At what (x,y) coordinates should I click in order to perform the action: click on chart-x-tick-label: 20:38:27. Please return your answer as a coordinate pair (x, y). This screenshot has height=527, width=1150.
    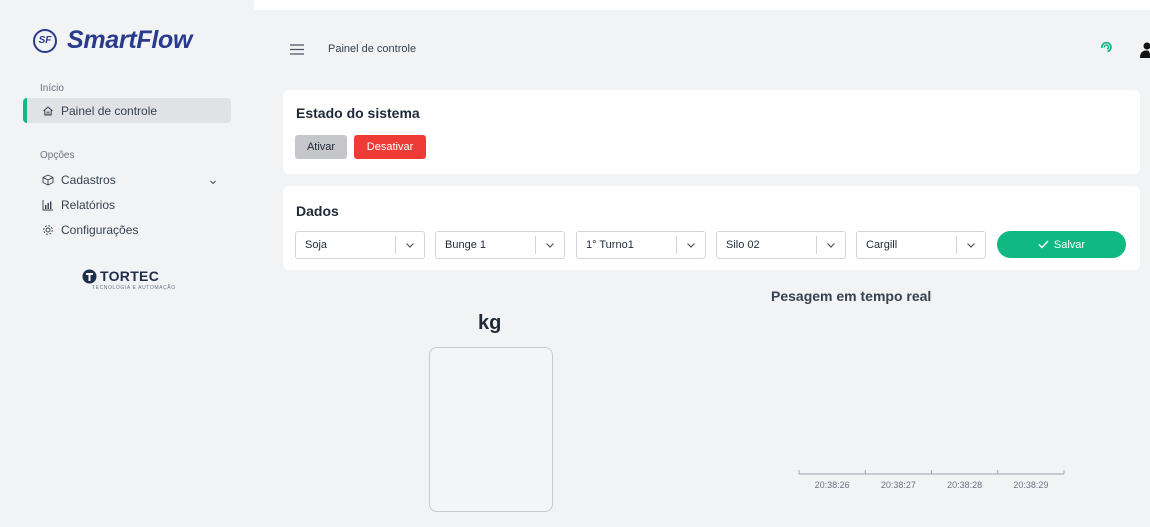
    Looking at the image, I should click on (898, 485).